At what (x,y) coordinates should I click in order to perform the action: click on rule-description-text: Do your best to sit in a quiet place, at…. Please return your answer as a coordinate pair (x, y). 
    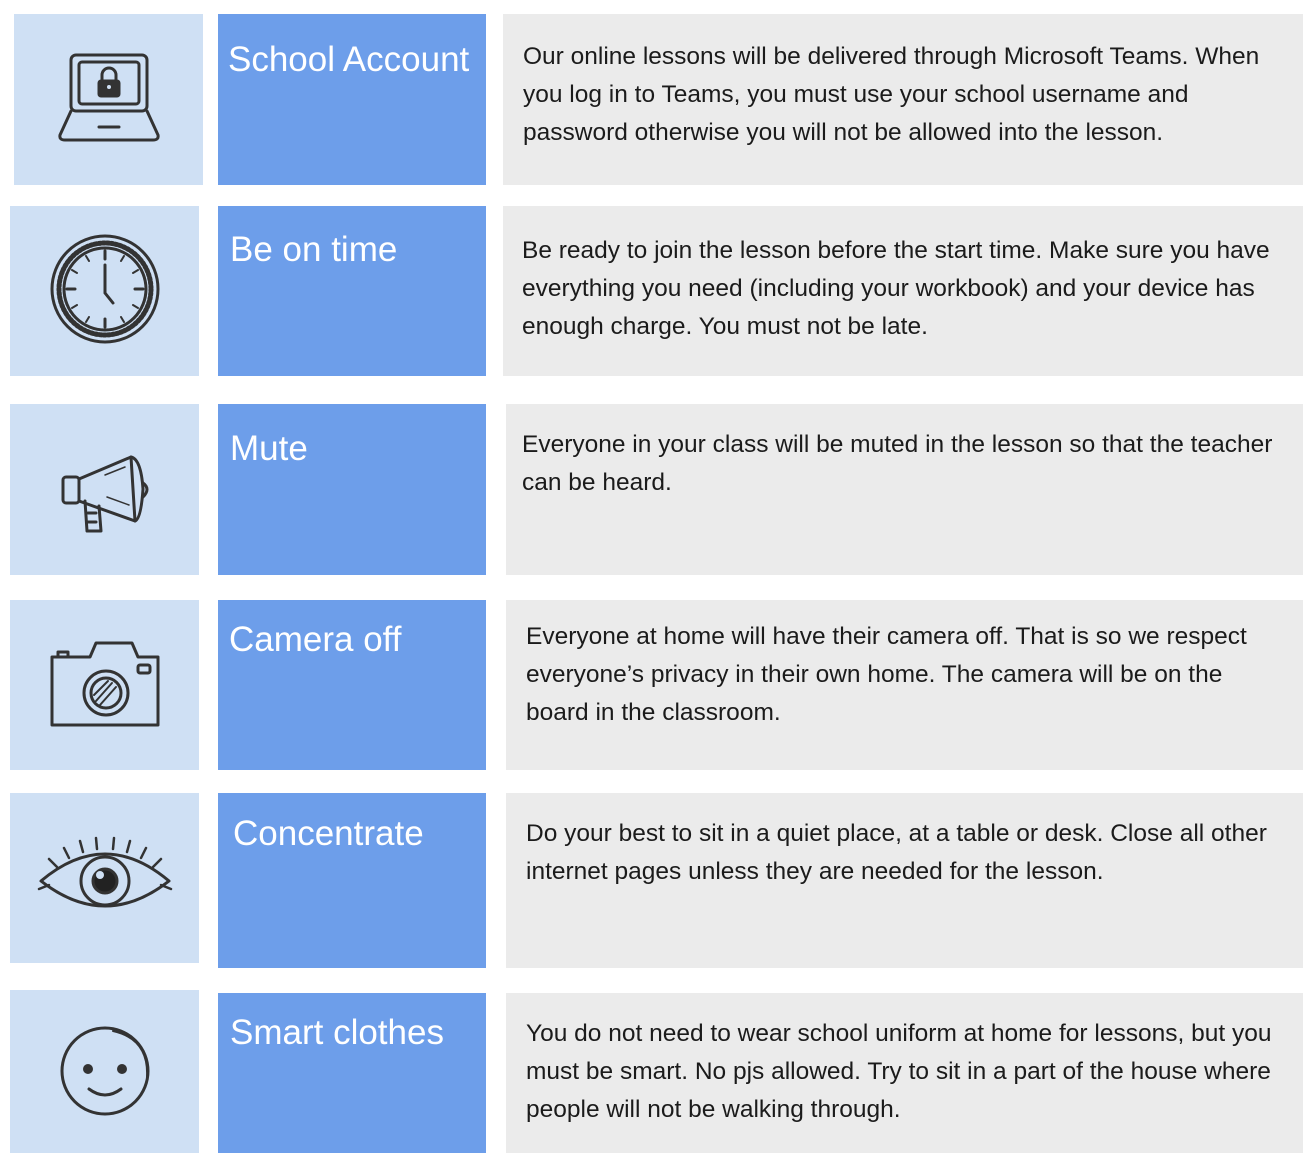
    Looking at the image, I should click on (896, 852).